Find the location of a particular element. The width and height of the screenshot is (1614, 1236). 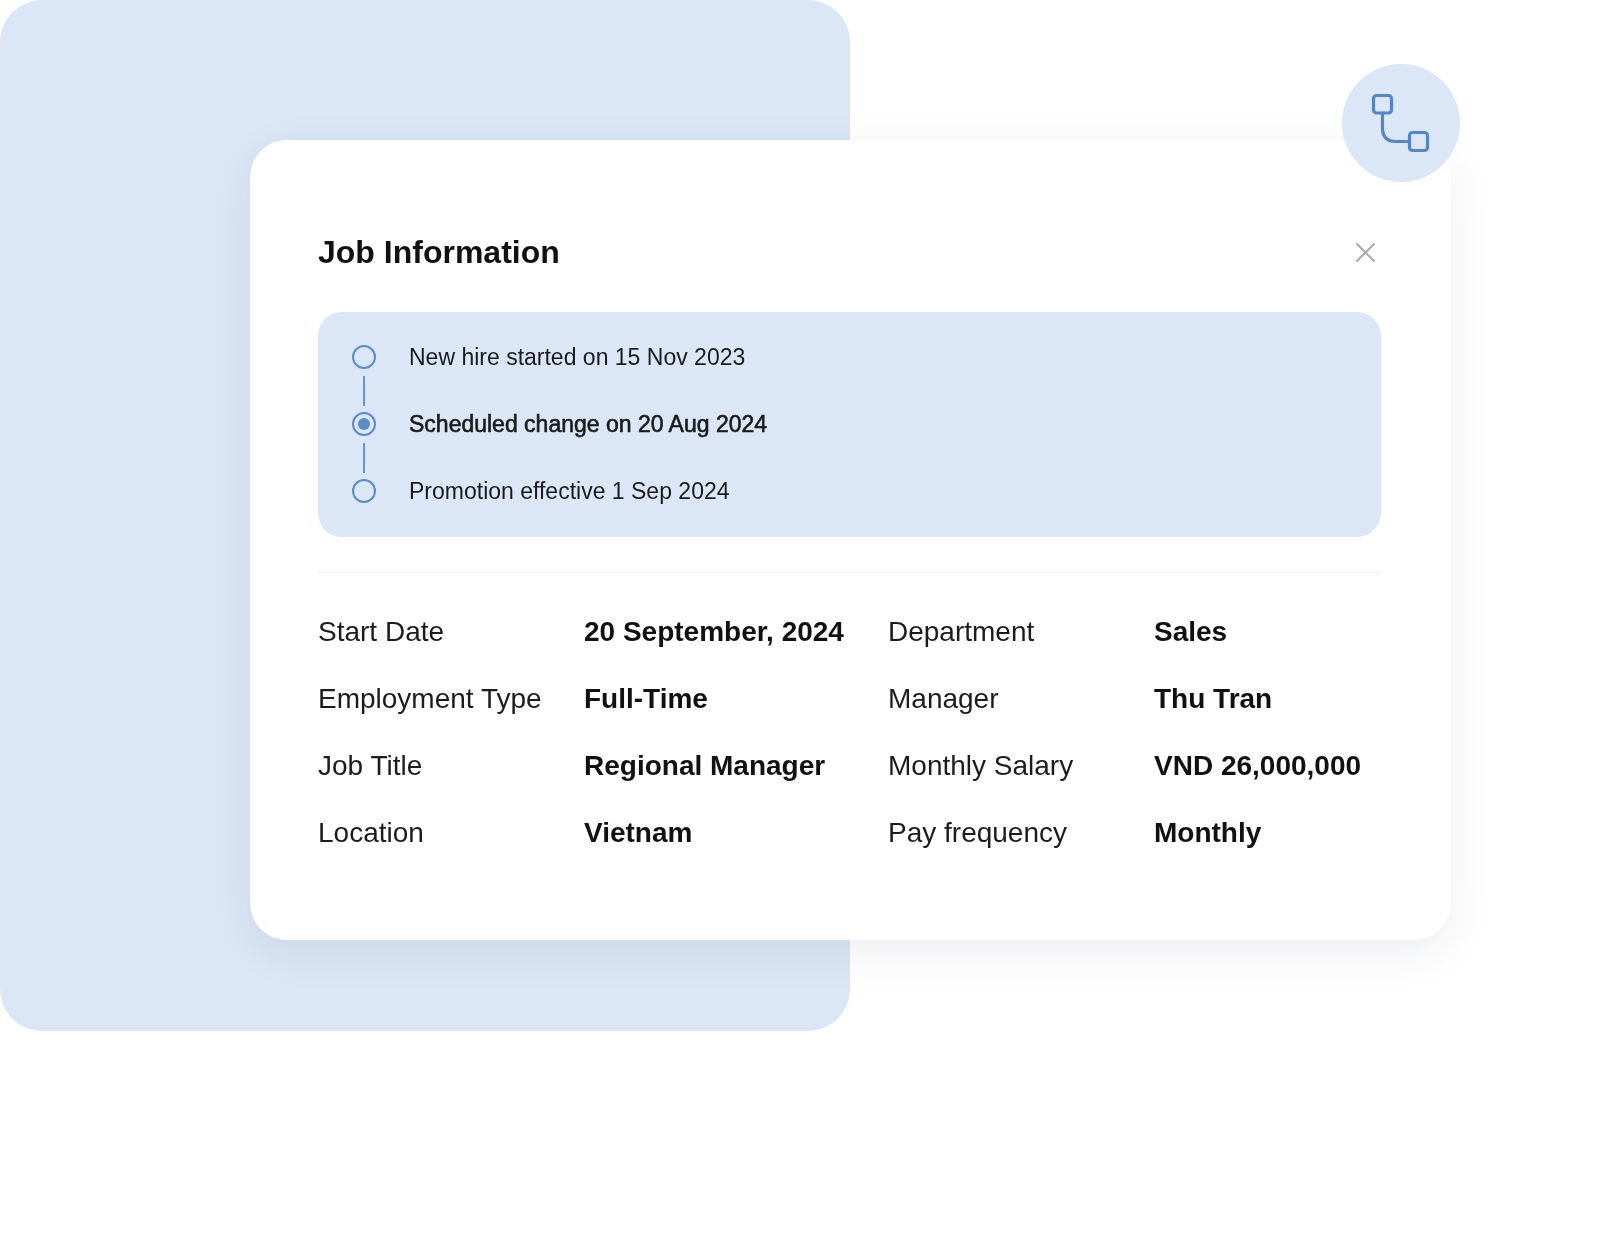

field-value: Vietnam is located at coordinates (638, 833).